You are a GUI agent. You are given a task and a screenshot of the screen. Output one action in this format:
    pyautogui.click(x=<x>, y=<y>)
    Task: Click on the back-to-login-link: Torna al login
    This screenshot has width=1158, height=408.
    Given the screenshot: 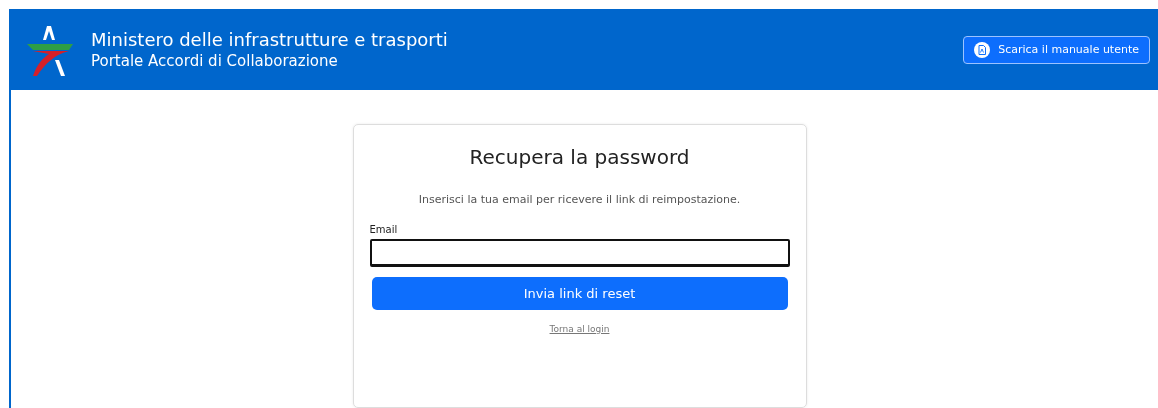 What is the action you would take?
    pyautogui.click(x=579, y=329)
    